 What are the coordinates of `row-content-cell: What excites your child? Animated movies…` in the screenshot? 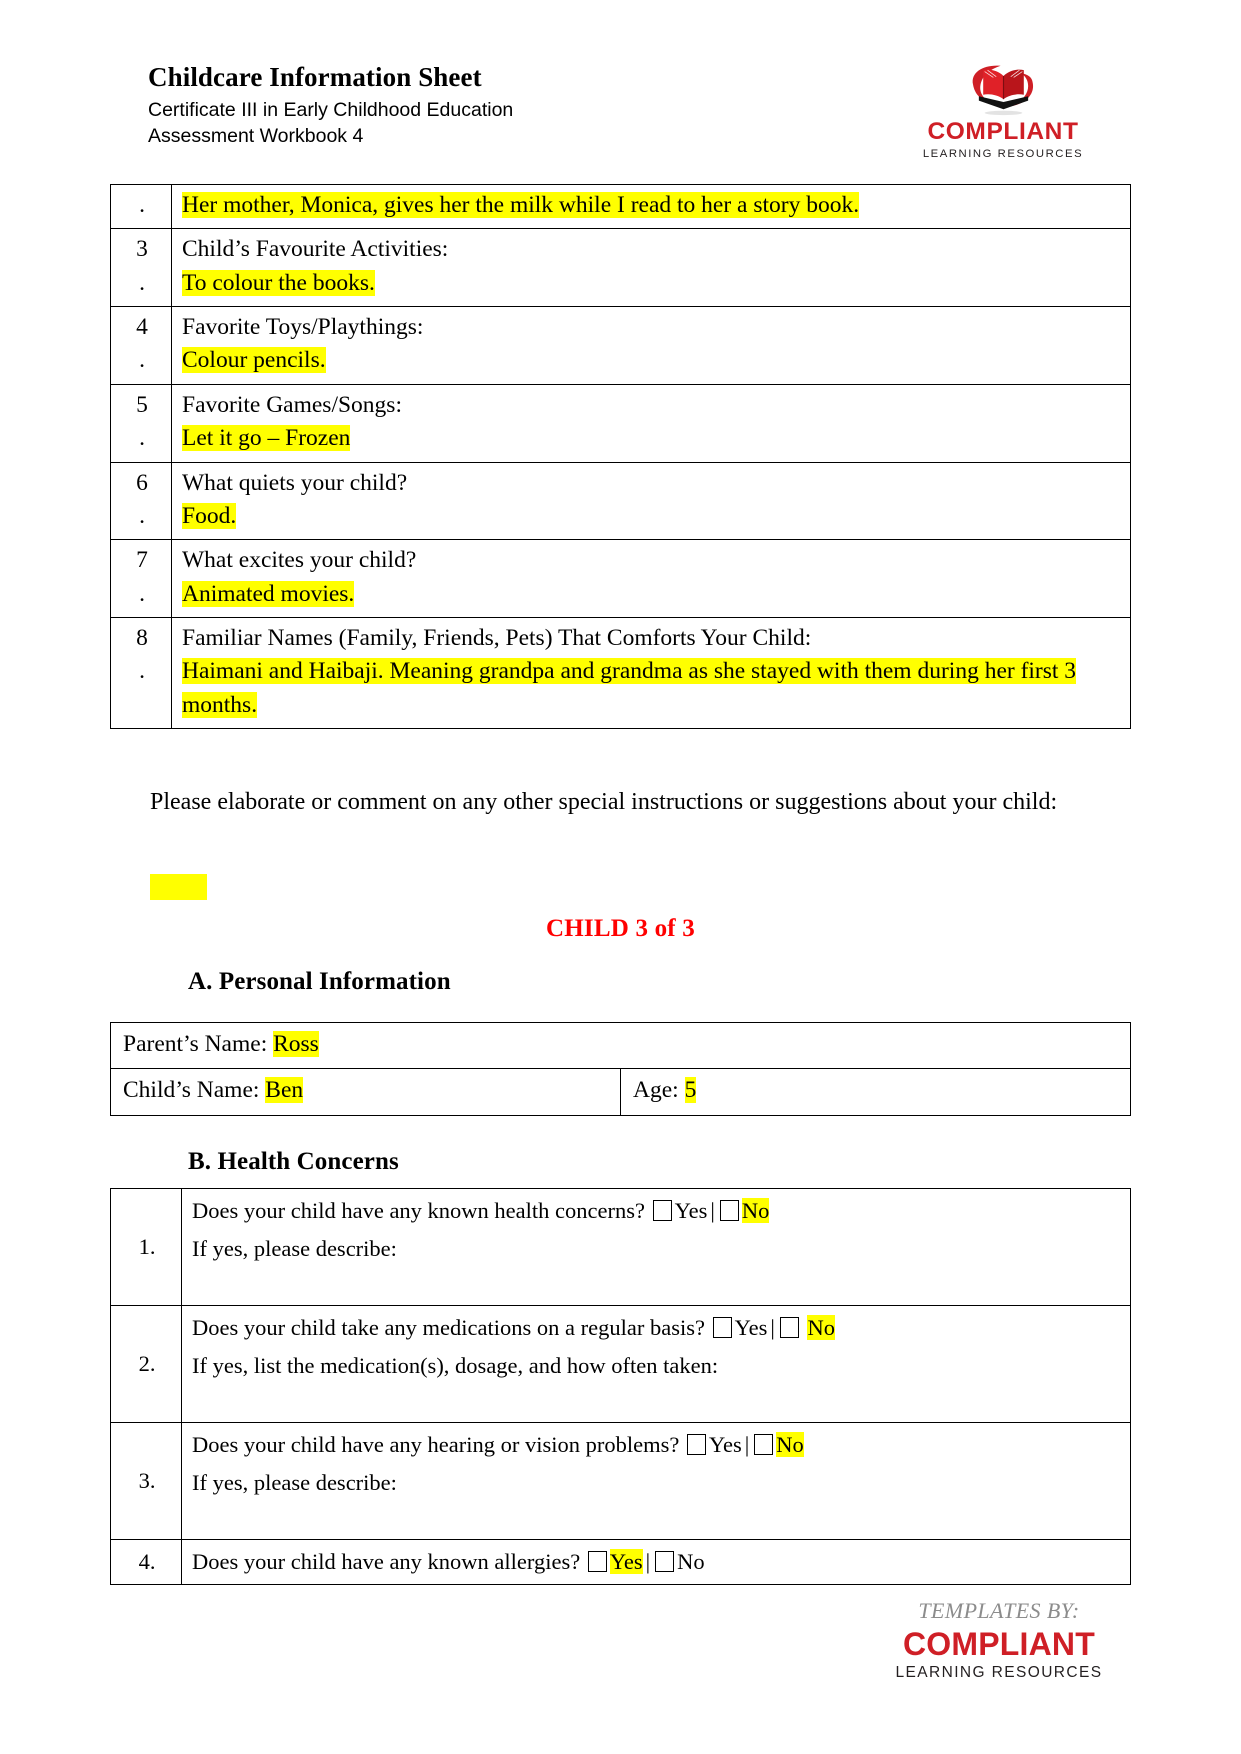 It's located at (651, 578).